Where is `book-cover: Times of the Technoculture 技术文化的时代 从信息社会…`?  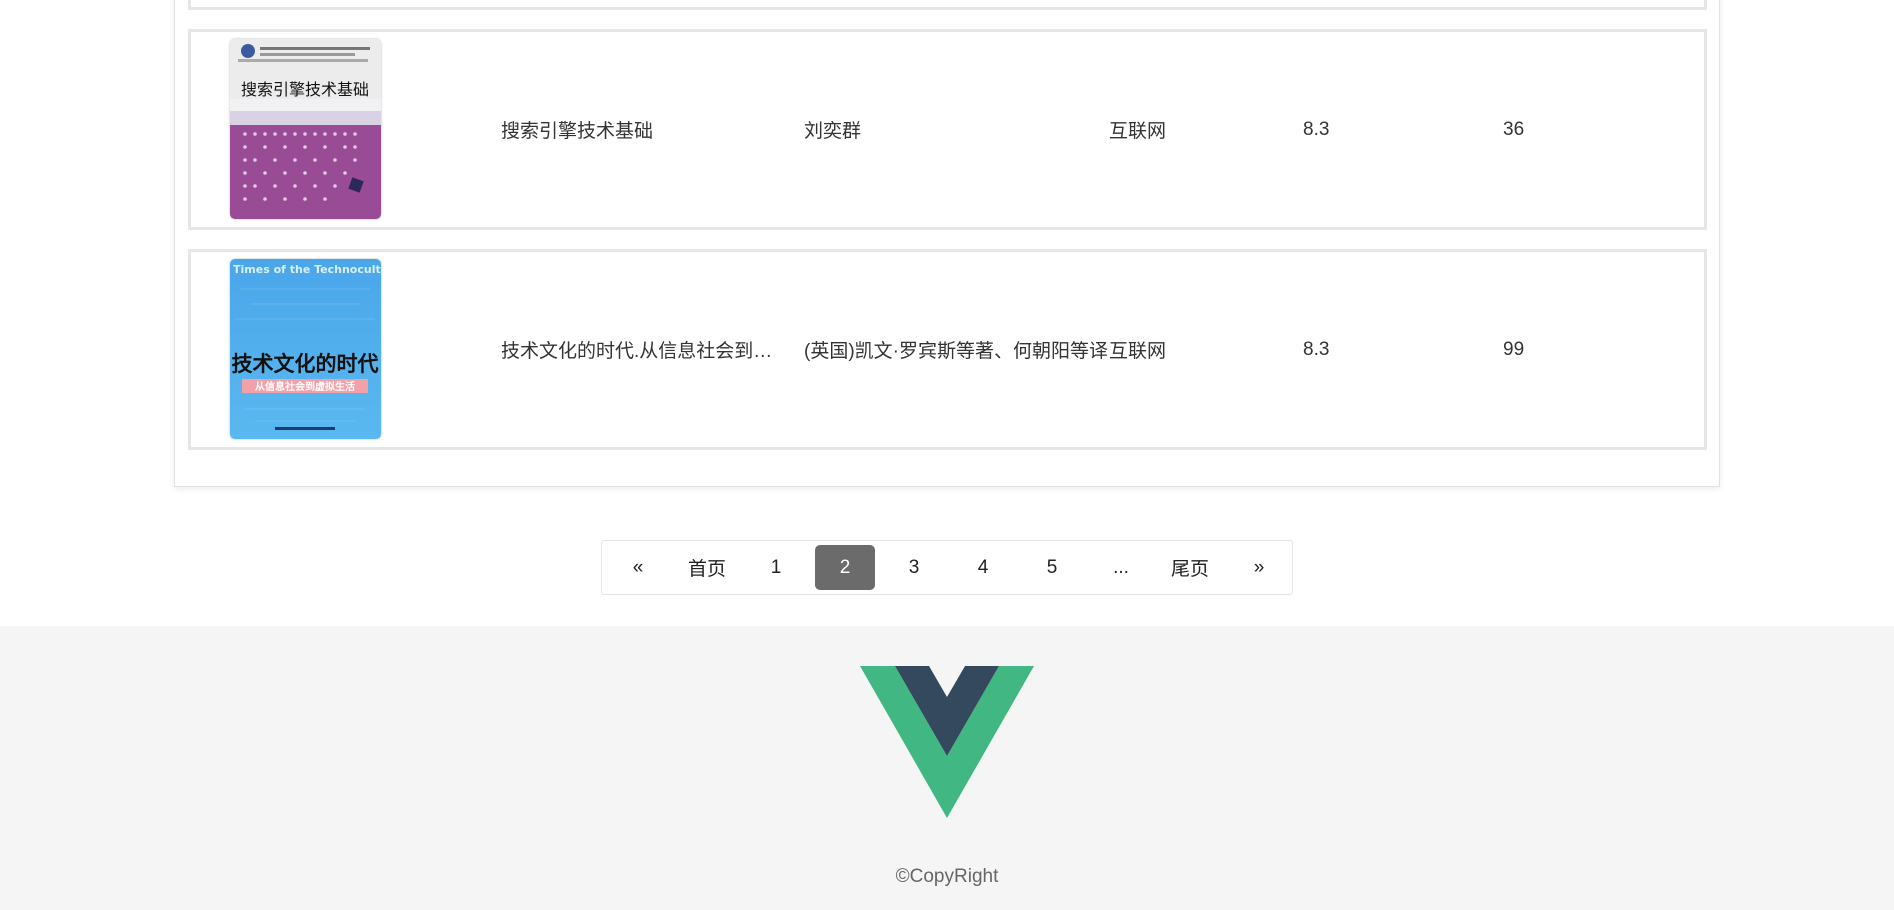 book-cover: Times of the Technoculture 技术文化的时代 从信息社会… is located at coordinates (305, 349).